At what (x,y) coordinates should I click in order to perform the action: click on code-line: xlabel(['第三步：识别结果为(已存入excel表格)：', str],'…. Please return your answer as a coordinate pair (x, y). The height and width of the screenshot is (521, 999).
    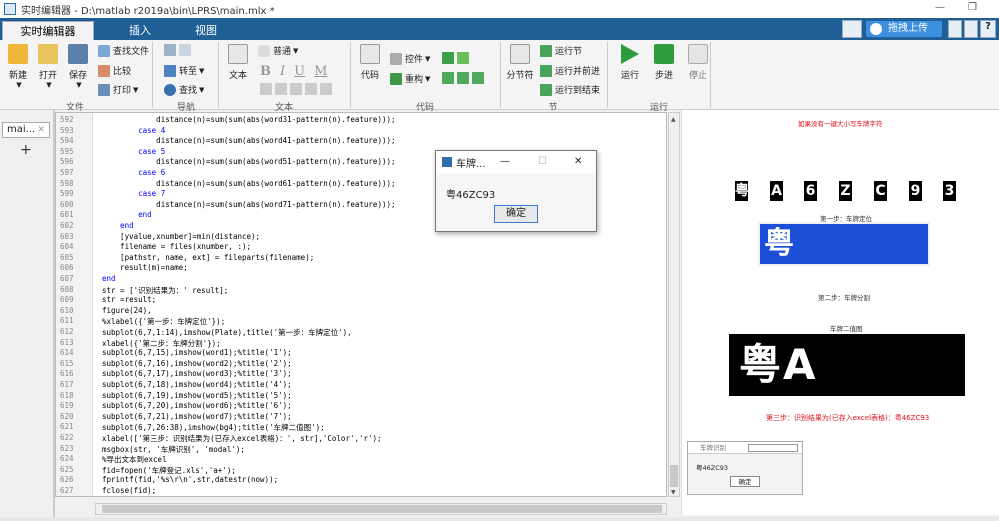
    Looking at the image, I should click on (242, 438).